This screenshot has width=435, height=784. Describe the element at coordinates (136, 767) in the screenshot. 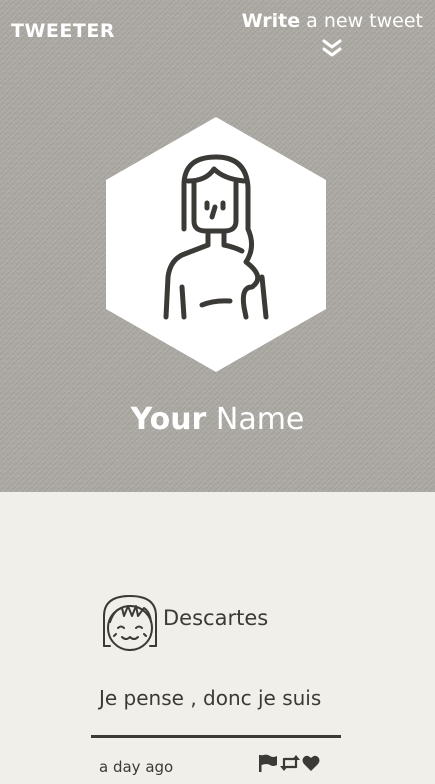

I see `tweet-timestamp: a day ago` at that location.